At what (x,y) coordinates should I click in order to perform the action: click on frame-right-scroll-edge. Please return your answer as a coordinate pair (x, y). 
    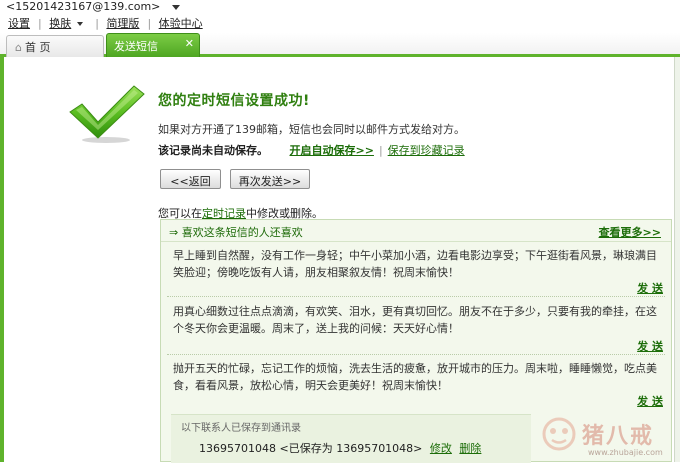
    Looking at the image, I should click on (677, 259).